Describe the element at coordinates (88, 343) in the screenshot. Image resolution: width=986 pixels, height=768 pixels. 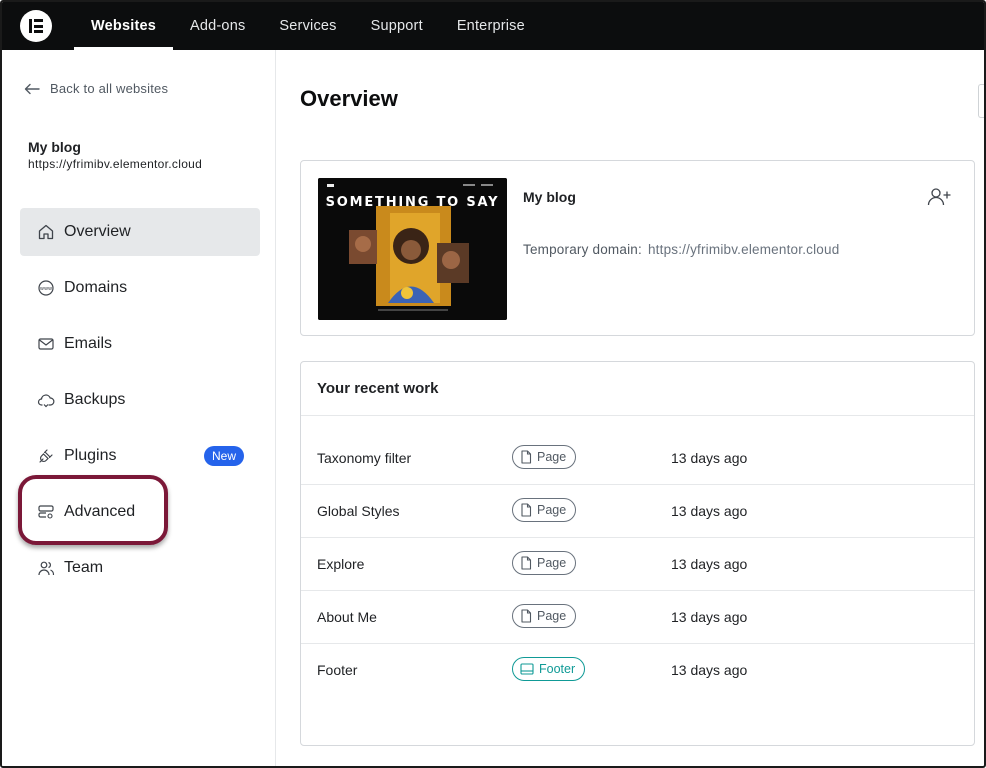
I see `sidebar-item-label: Emails` at that location.